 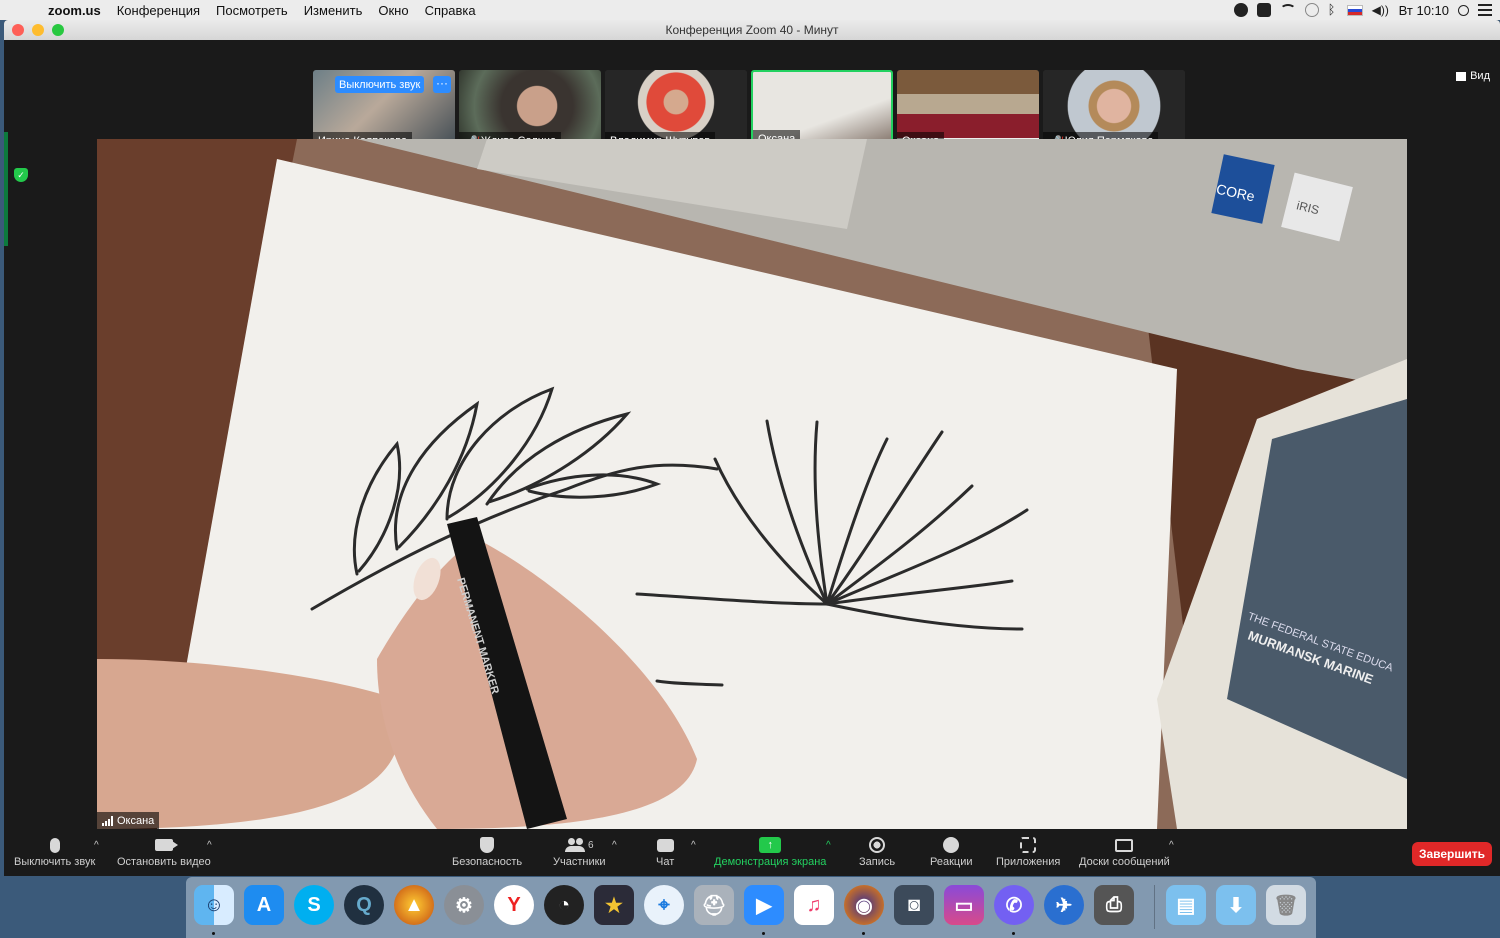 I want to click on menu-window: Окно, so click(x=393, y=10).